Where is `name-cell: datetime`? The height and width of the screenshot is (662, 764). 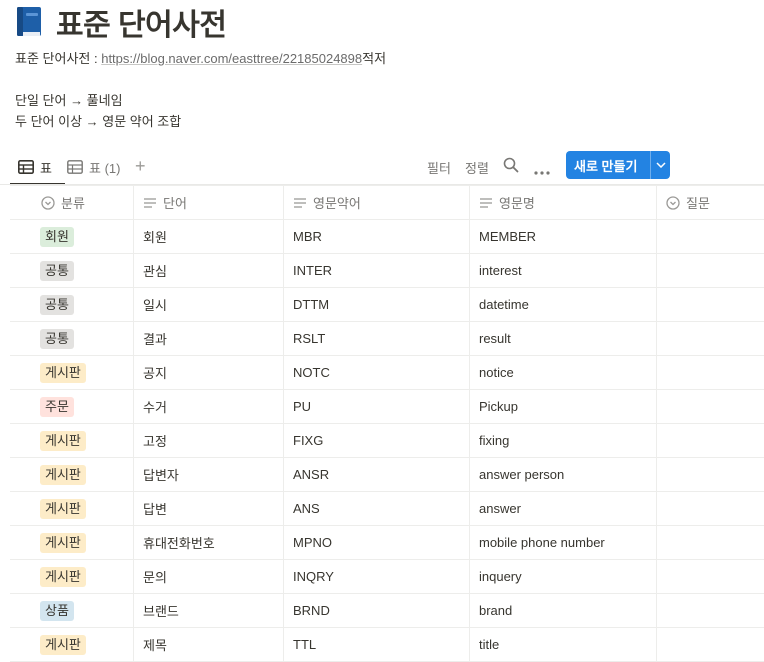
name-cell: datetime is located at coordinates (562, 304).